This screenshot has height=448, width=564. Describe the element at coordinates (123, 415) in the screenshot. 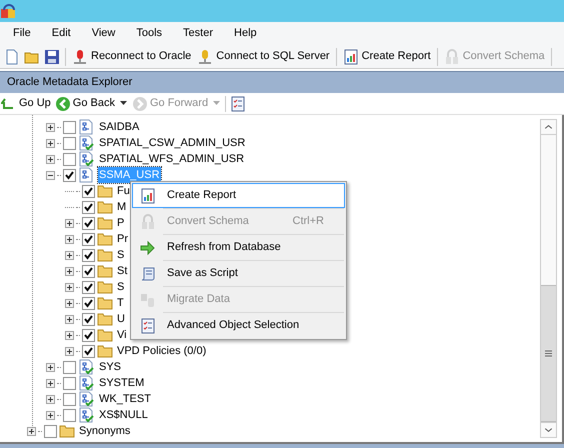

I see `tree-item-label: XS$NULL` at that location.